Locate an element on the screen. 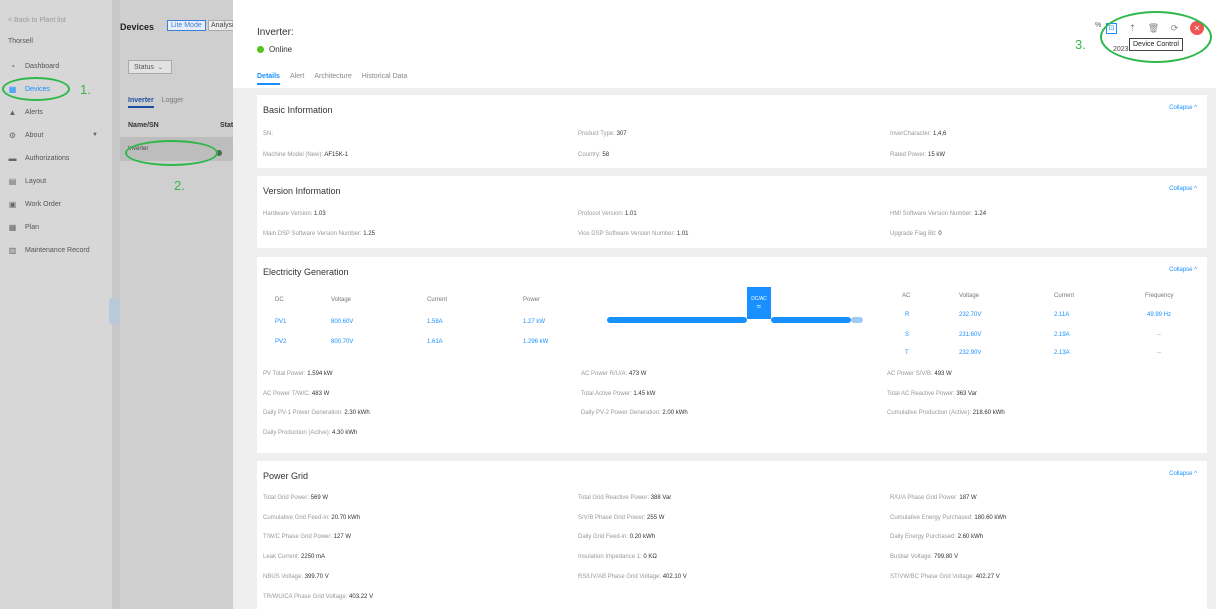  protocol-version-field: Protocol Version: 1.01 is located at coordinates (607, 214).